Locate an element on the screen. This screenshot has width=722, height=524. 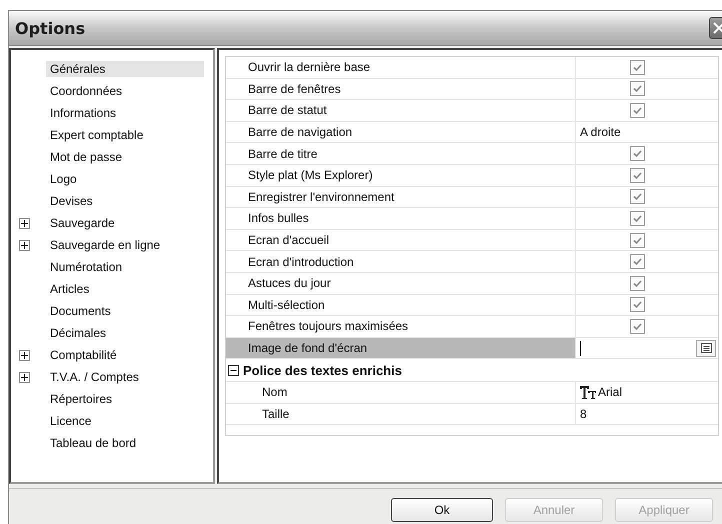
tree-item: Licence is located at coordinates (71, 421).